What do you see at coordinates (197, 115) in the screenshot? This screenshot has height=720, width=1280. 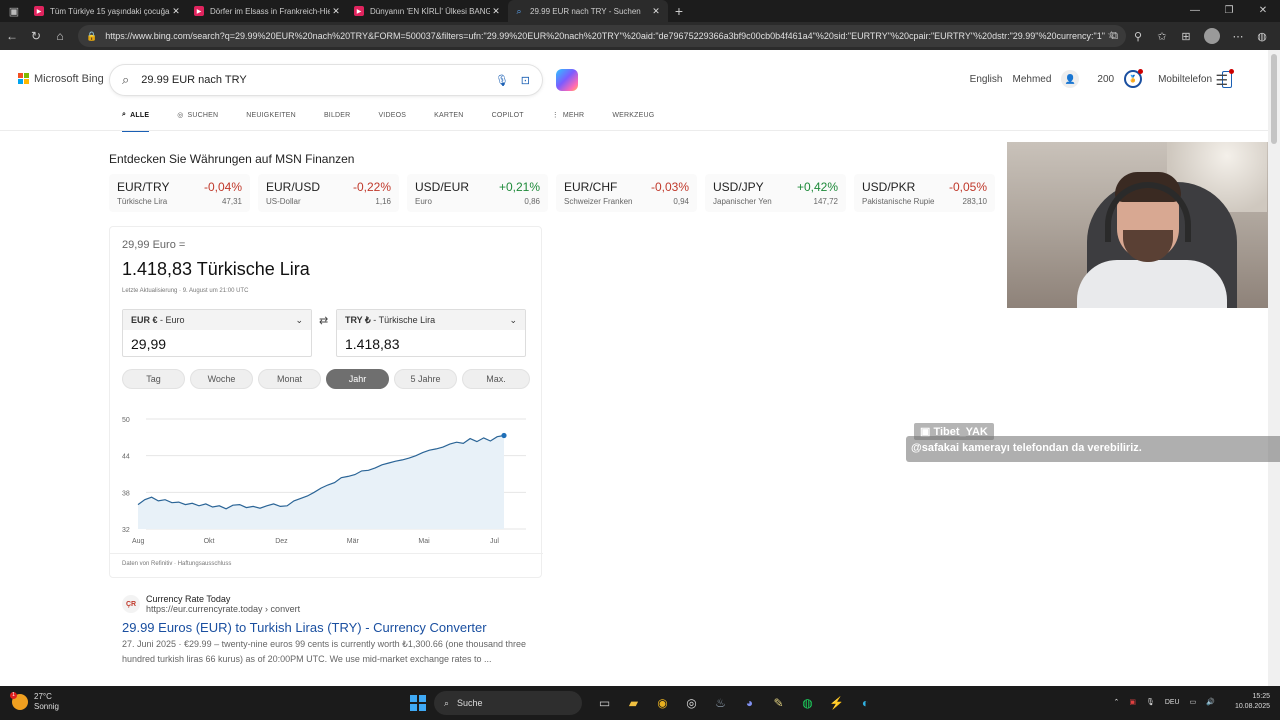 I see `tab-suchen: ◎ SUCHEN` at bounding box center [197, 115].